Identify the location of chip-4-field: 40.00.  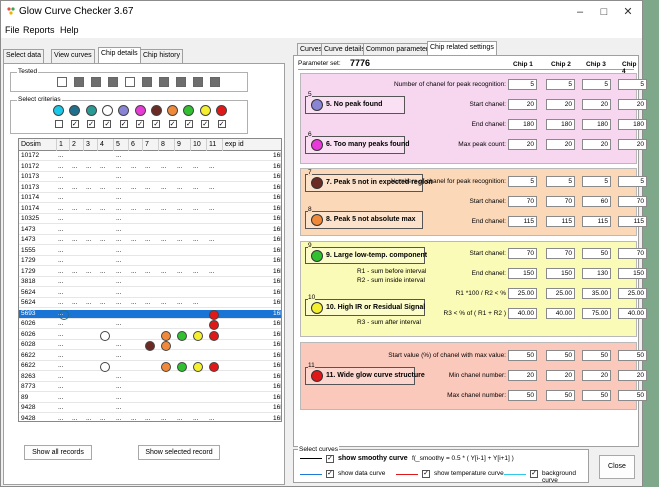
(632, 313).